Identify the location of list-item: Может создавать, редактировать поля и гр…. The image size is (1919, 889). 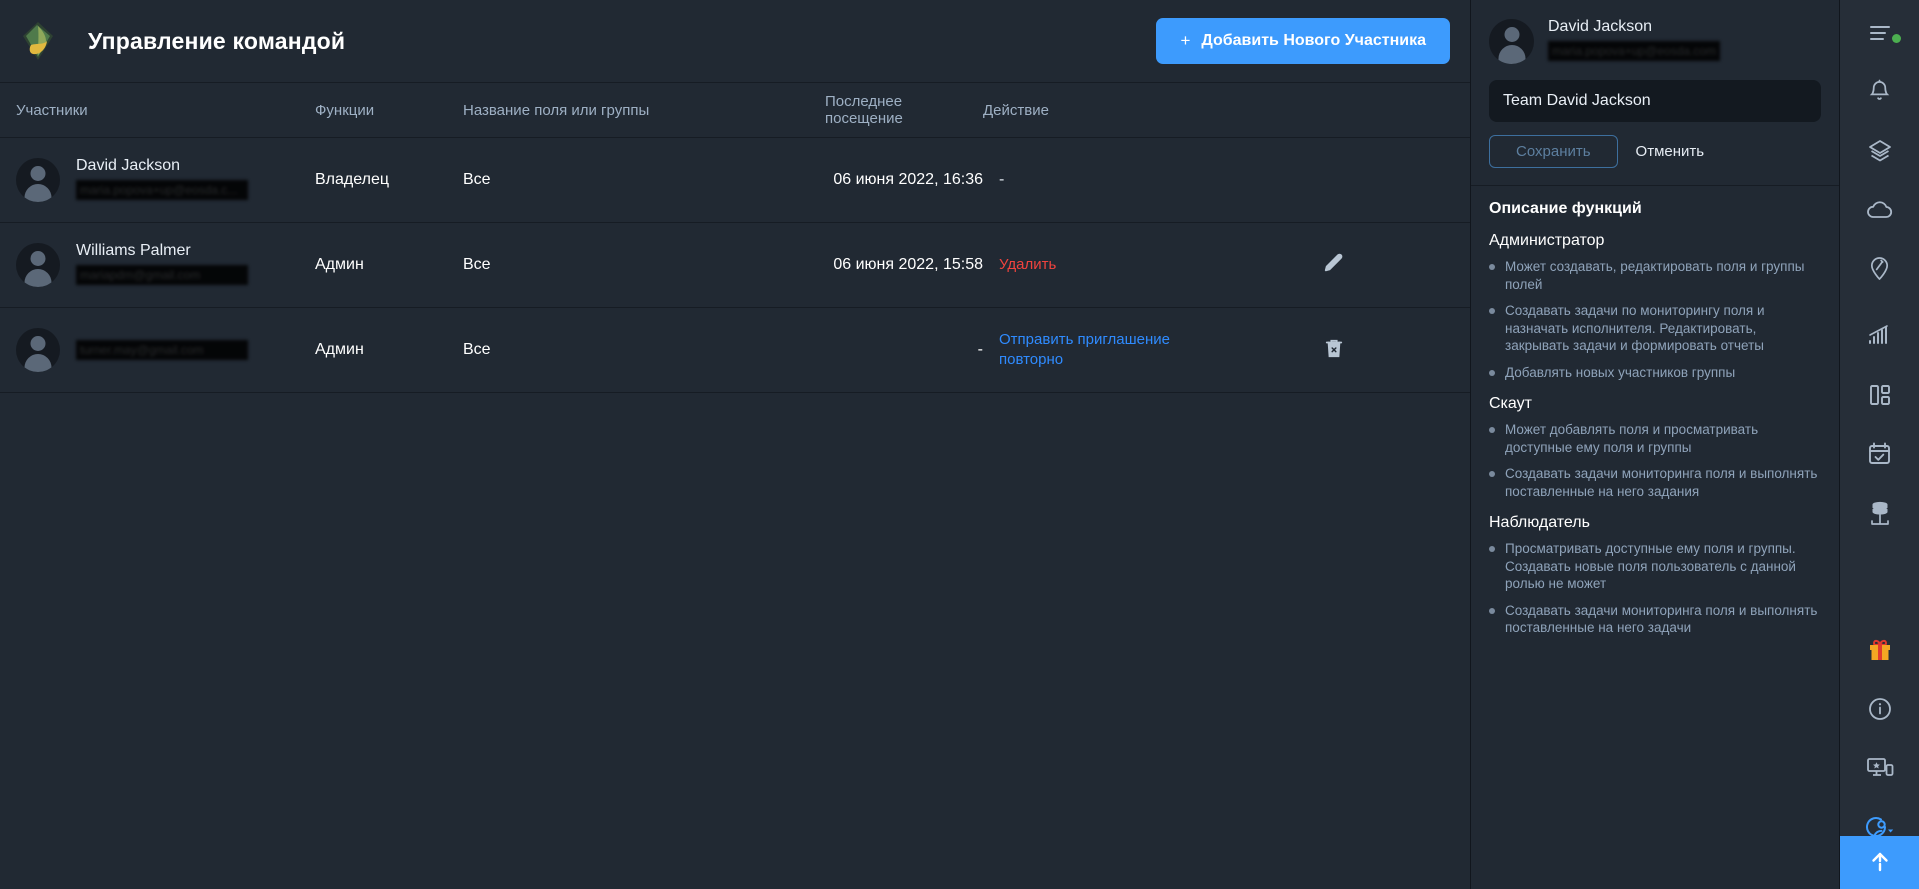
(1655, 275).